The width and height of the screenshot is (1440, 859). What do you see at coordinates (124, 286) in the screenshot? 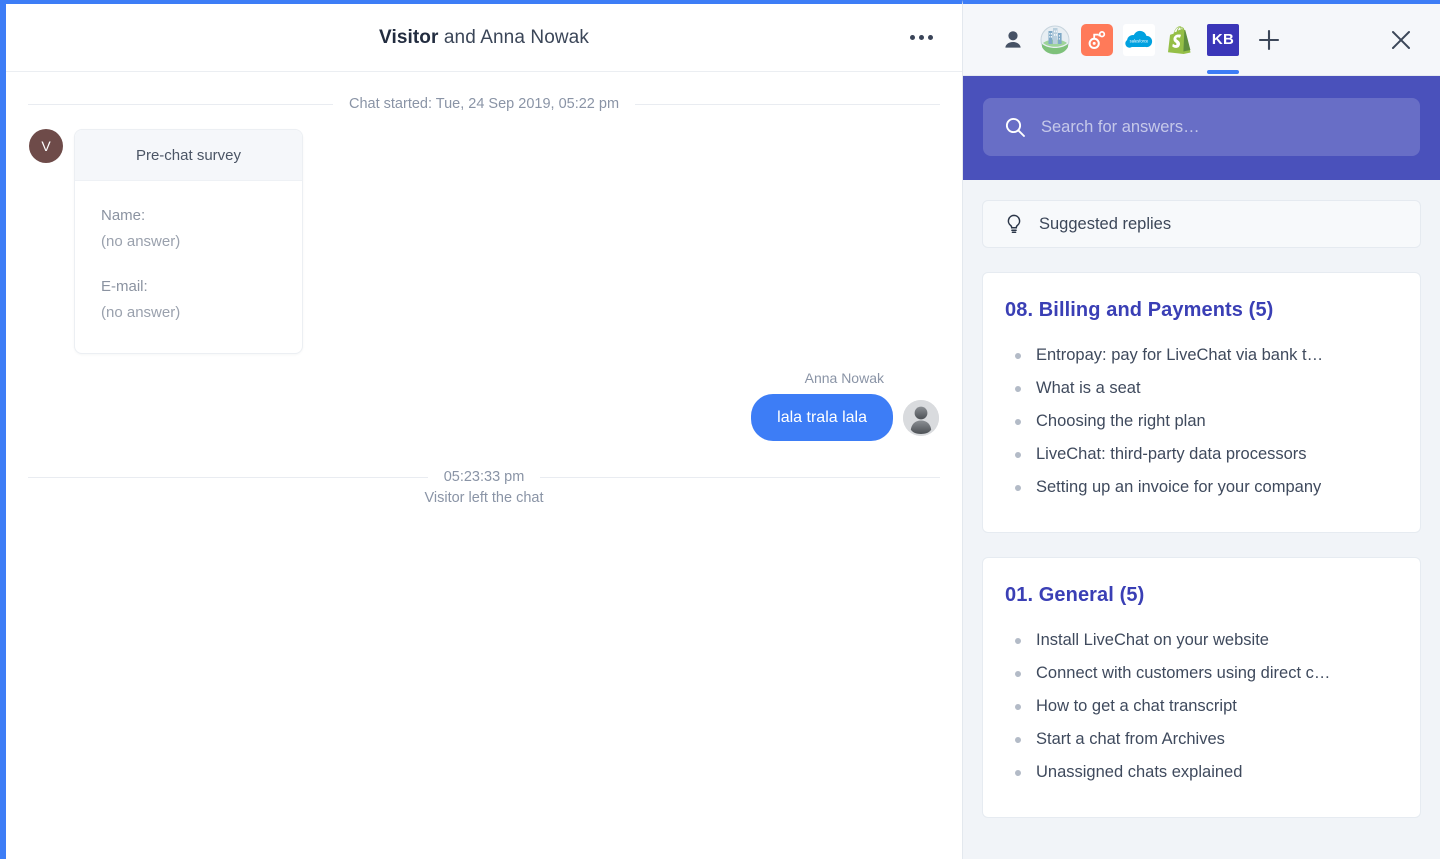
I see `survey-field-label: E-mail:` at bounding box center [124, 286].